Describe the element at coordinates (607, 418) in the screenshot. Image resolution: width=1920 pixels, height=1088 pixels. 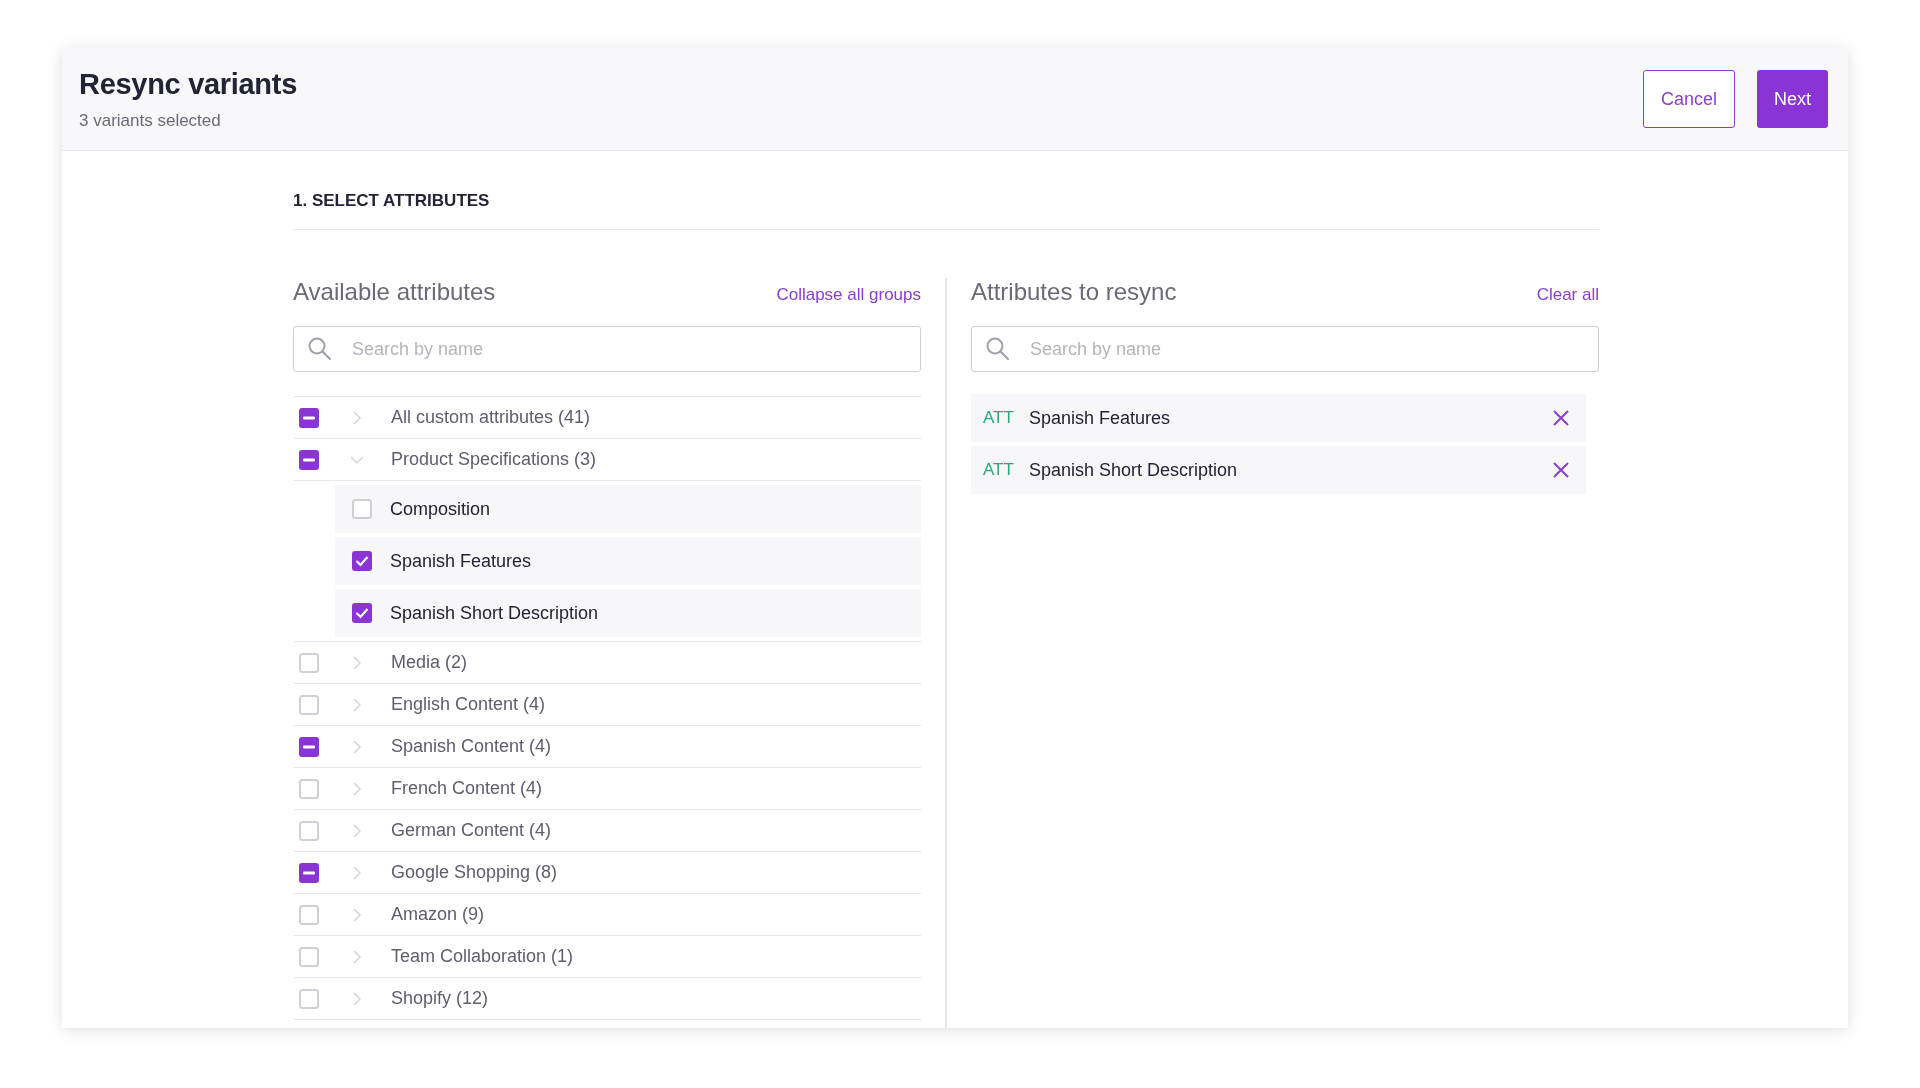
I see `group-row: All custom attributes (41)` at that location.